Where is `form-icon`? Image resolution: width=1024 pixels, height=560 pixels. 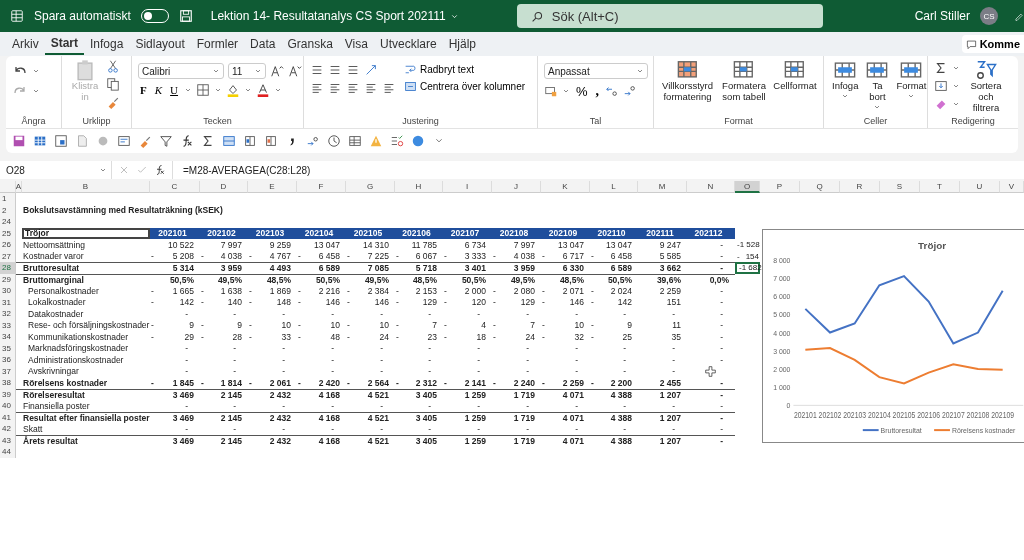 form-icon is located at coordinates (124, 141).